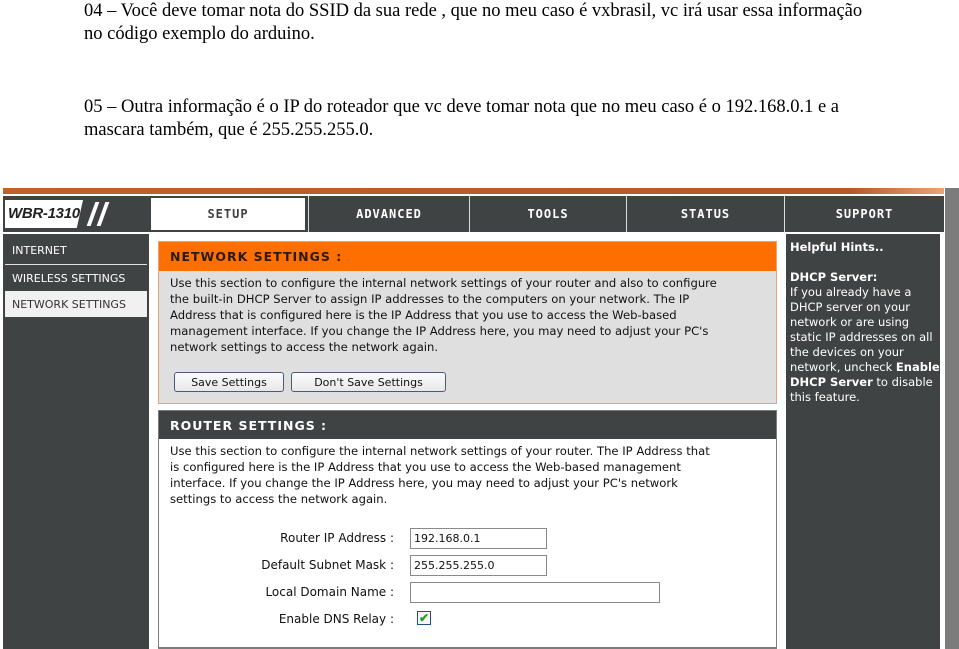  Describe the element at coordinates (76, 278) in the screenshot. I see `sidebar-item-wireless-settings: WIRELESS SETTINGS` at that location.